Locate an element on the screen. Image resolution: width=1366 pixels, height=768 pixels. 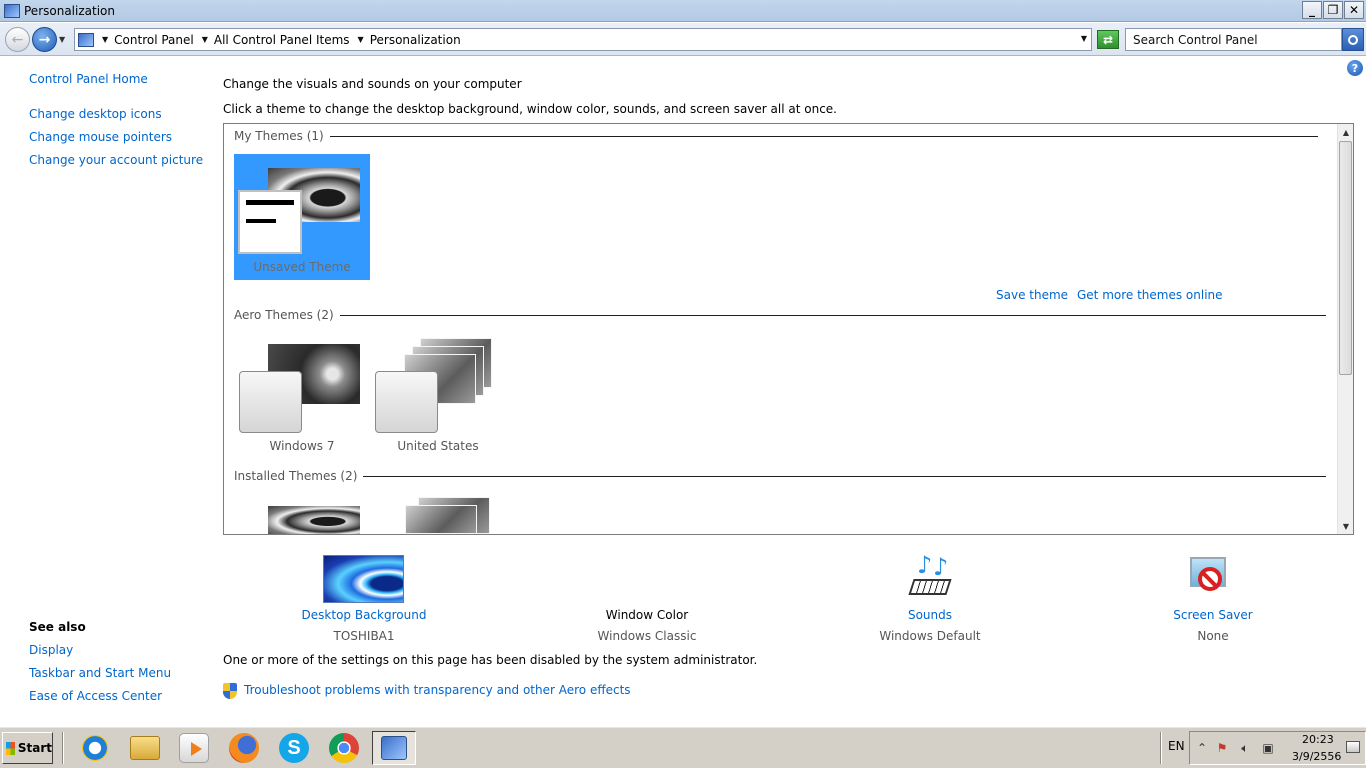
title-bar: Personalization _ ❐ ✕ is located at coordinates (683, 11).